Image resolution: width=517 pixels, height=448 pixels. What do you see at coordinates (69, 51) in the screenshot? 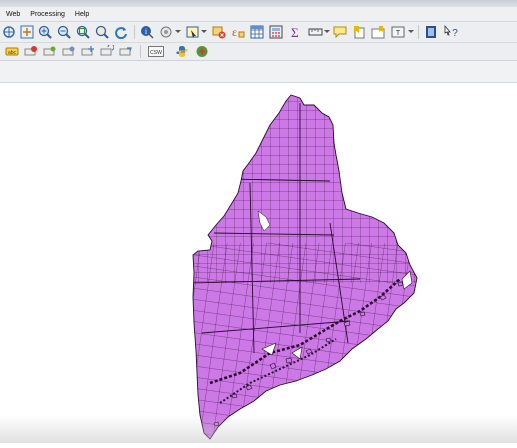
I see `show-hide-labels-icon` at bounding box center [69, 51].